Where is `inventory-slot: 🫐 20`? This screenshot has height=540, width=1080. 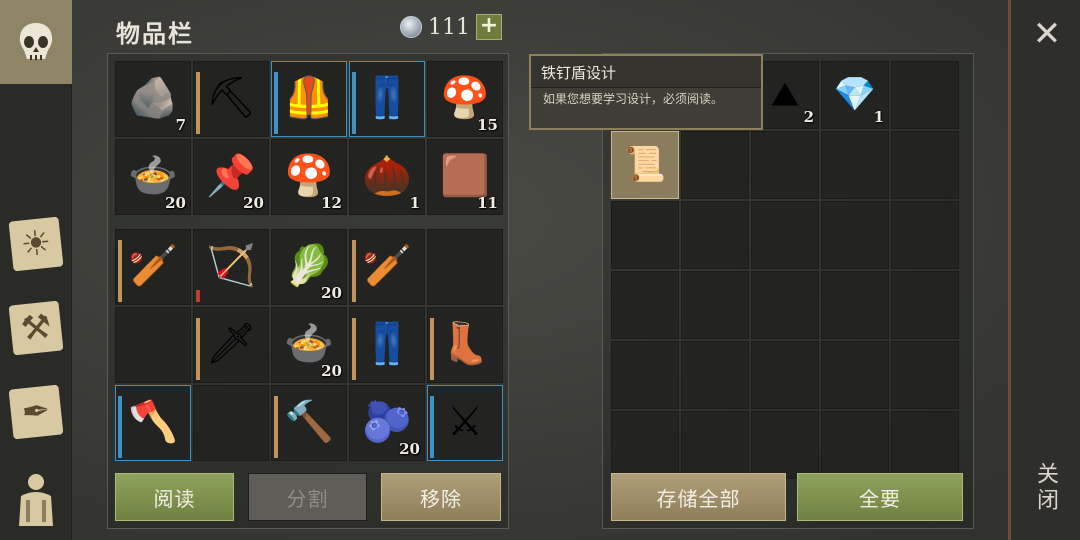
inventory-slot: 🫐 20 is located at coordinates (387, 423).